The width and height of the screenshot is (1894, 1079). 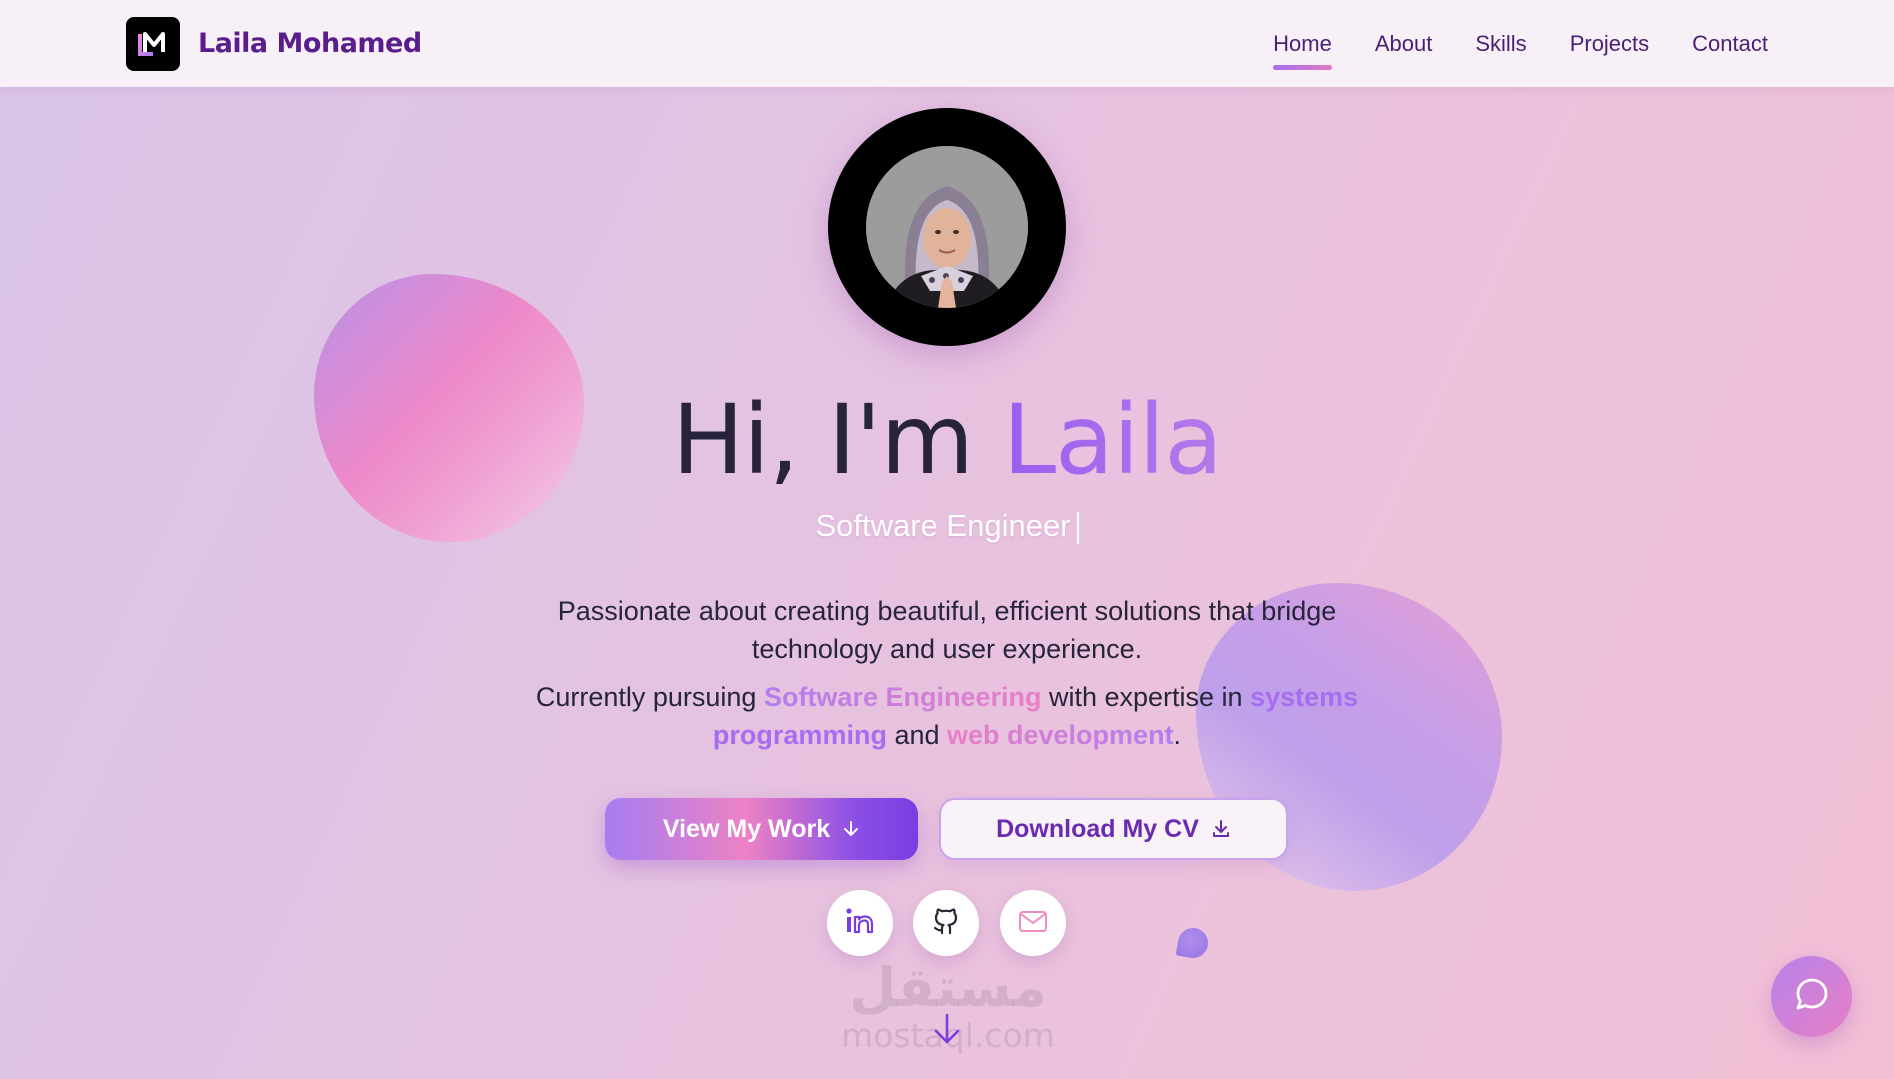 I want to click on brand: Laila Mohamed, so click(x=274, y=43).